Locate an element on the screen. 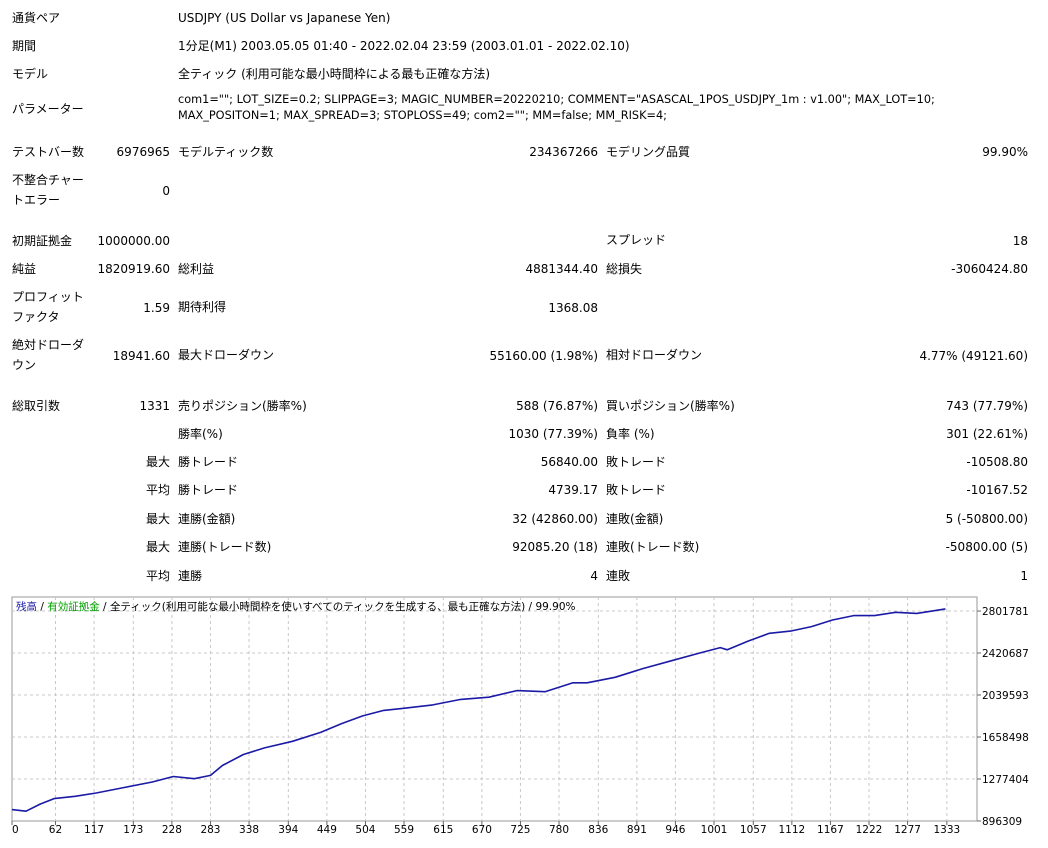 The image size is (1048, 848). x-tick-label: 228 is located at coordinates (172, 830).